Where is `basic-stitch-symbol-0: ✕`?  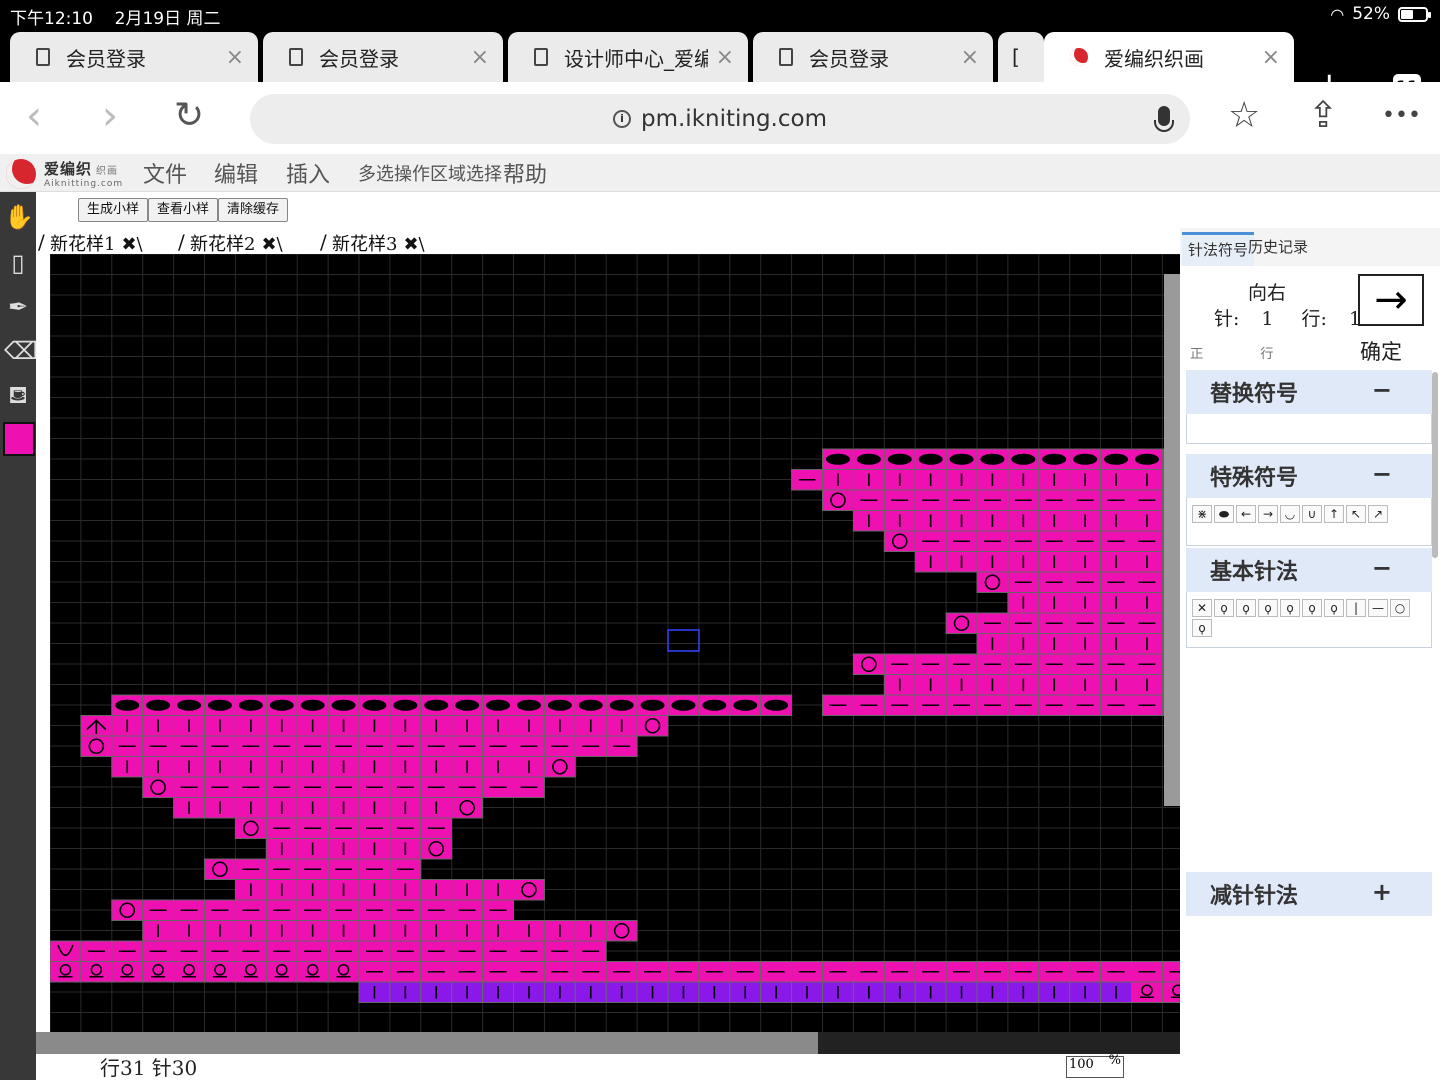
basic-stitch-symbol-0: ✕ is located at coordinates (1202, 608).